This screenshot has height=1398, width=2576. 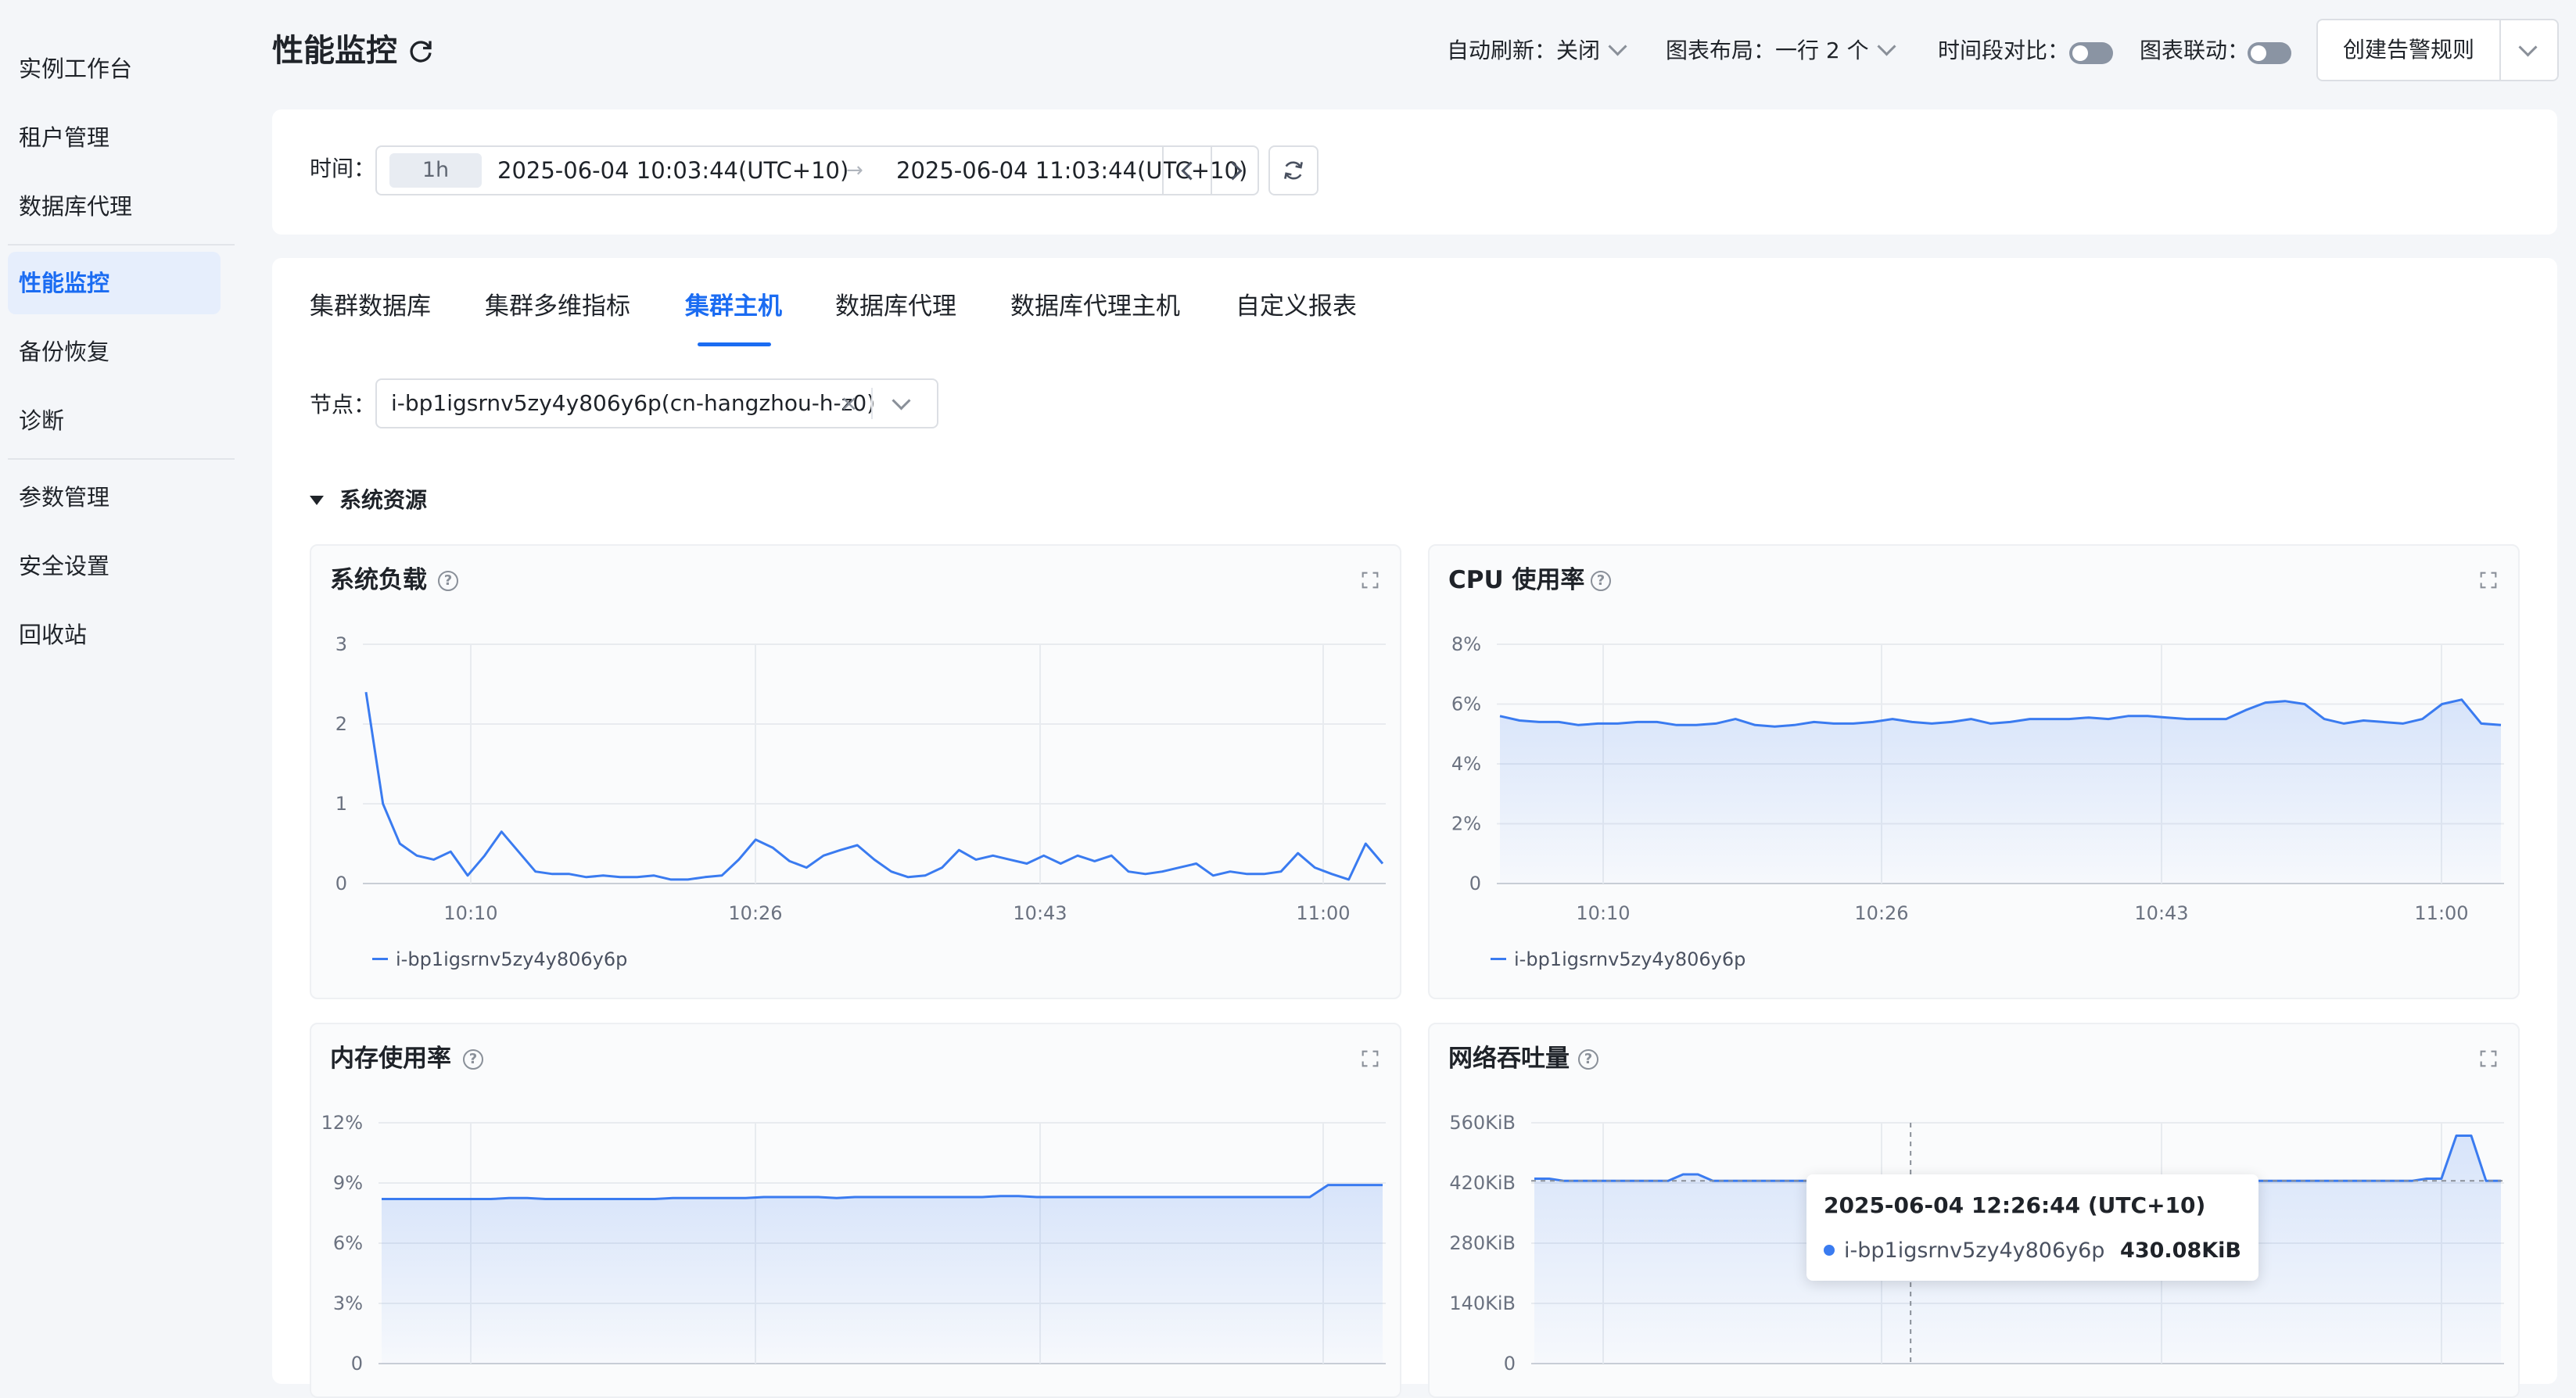 I want to click on previous-period-button, so click(x=1186, y=171).